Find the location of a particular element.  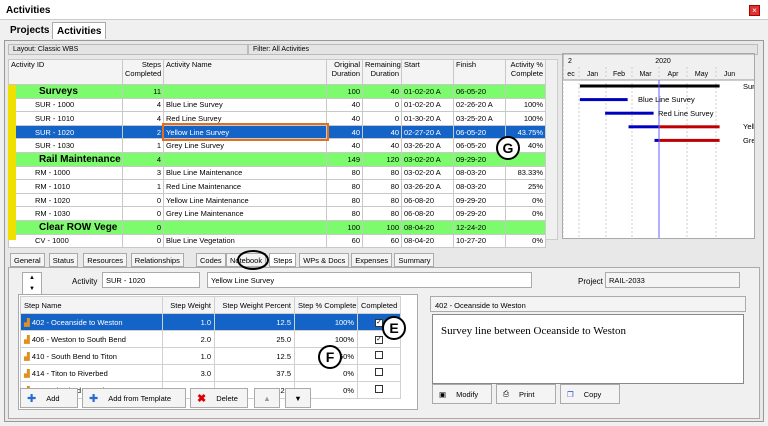

tab-activities: Activities is located at coordinates (79, 30).